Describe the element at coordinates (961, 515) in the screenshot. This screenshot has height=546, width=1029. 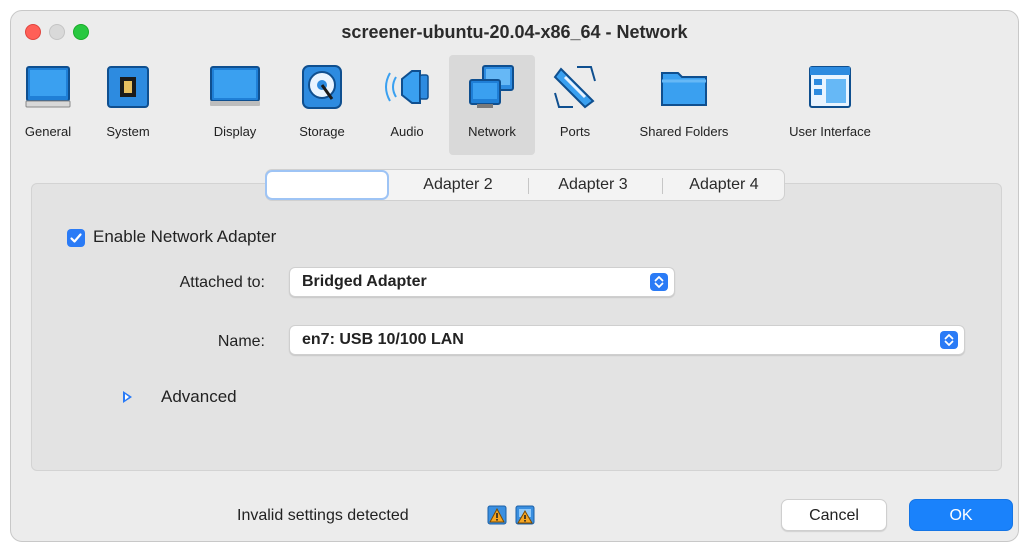
I see `ok-button: OK` at that location.